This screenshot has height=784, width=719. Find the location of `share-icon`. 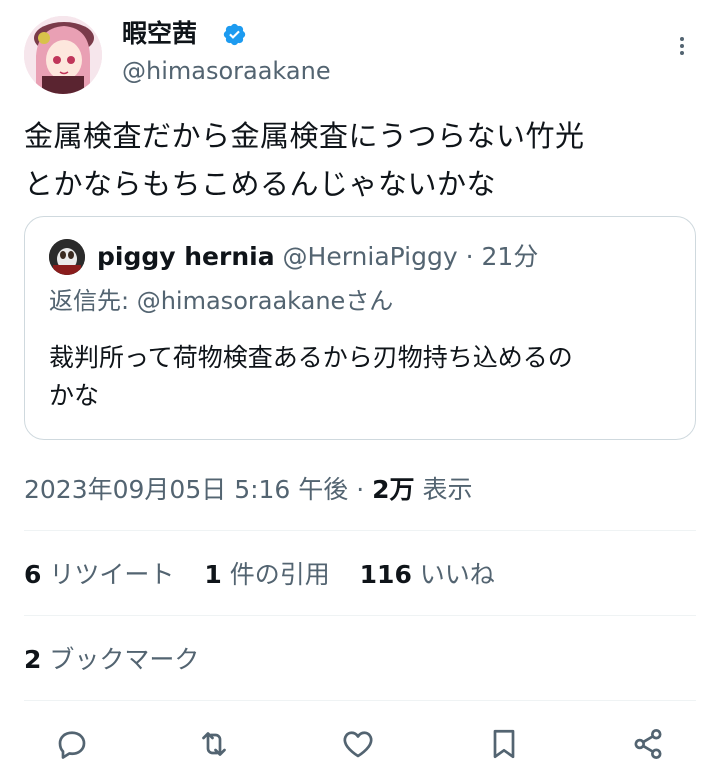

share-icon is located at coordinates (648, 744).